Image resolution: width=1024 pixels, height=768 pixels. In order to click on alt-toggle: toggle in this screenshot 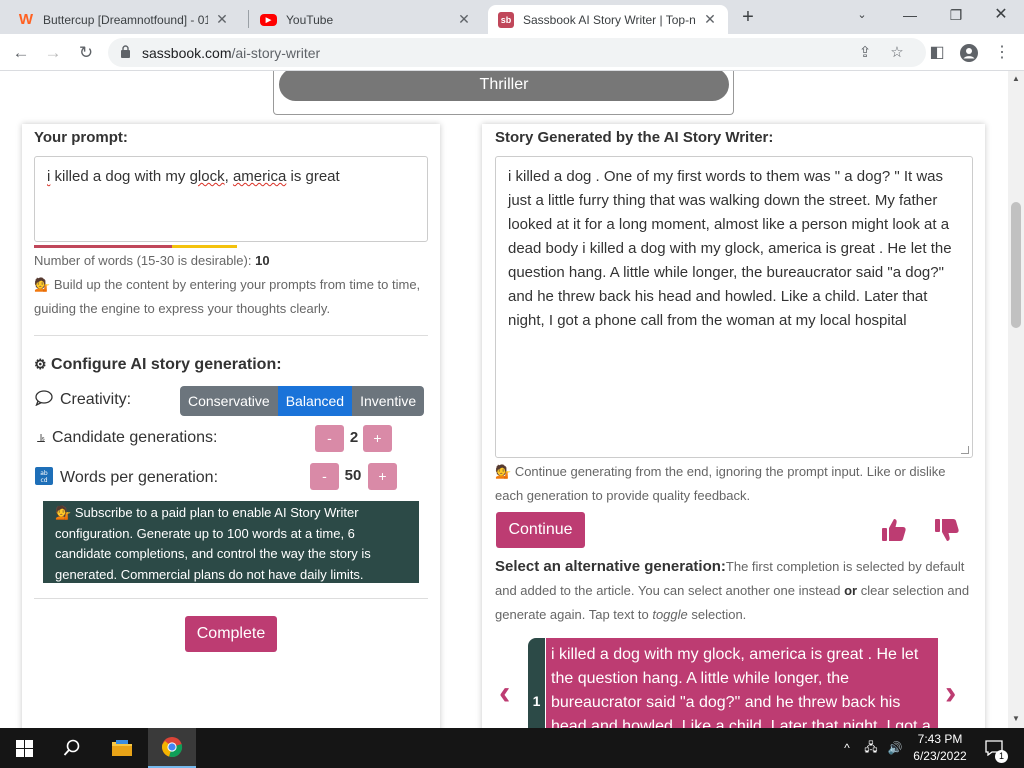, I will do `click(670, 614)`.